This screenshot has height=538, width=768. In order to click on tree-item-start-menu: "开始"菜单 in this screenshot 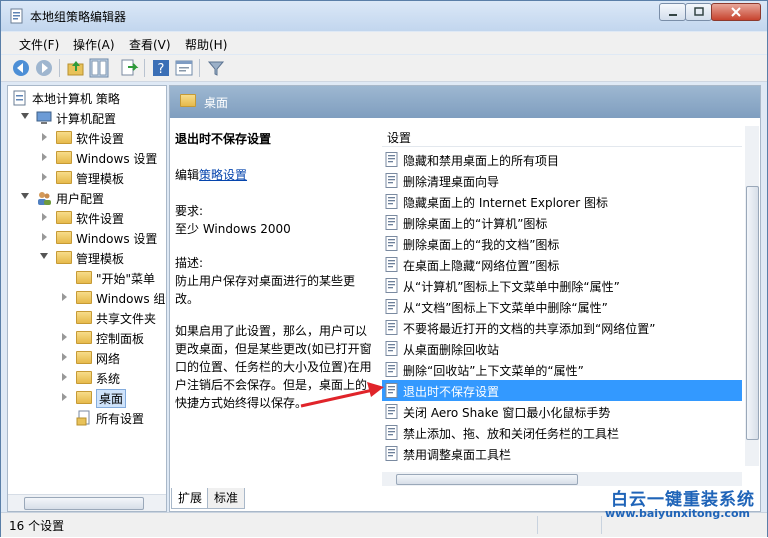, I will do `click(89, 278)`.